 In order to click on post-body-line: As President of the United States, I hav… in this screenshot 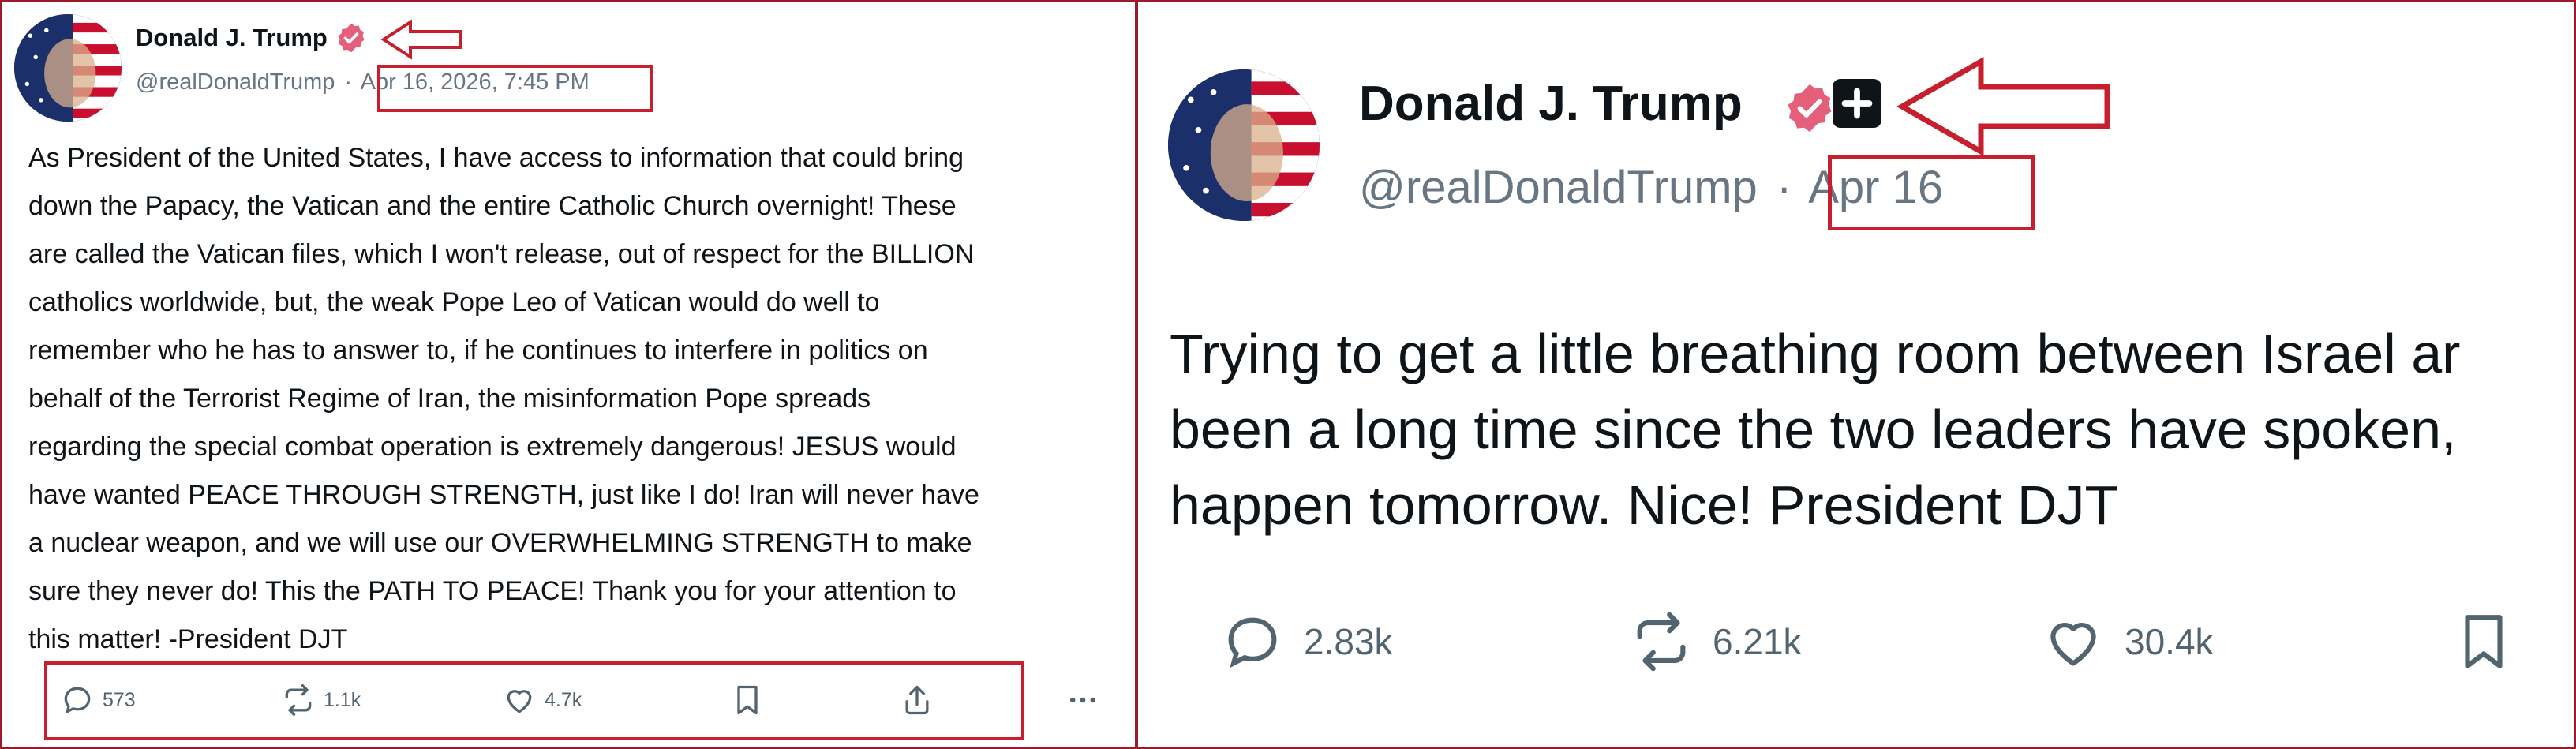, I will do `click(496, 158)`.